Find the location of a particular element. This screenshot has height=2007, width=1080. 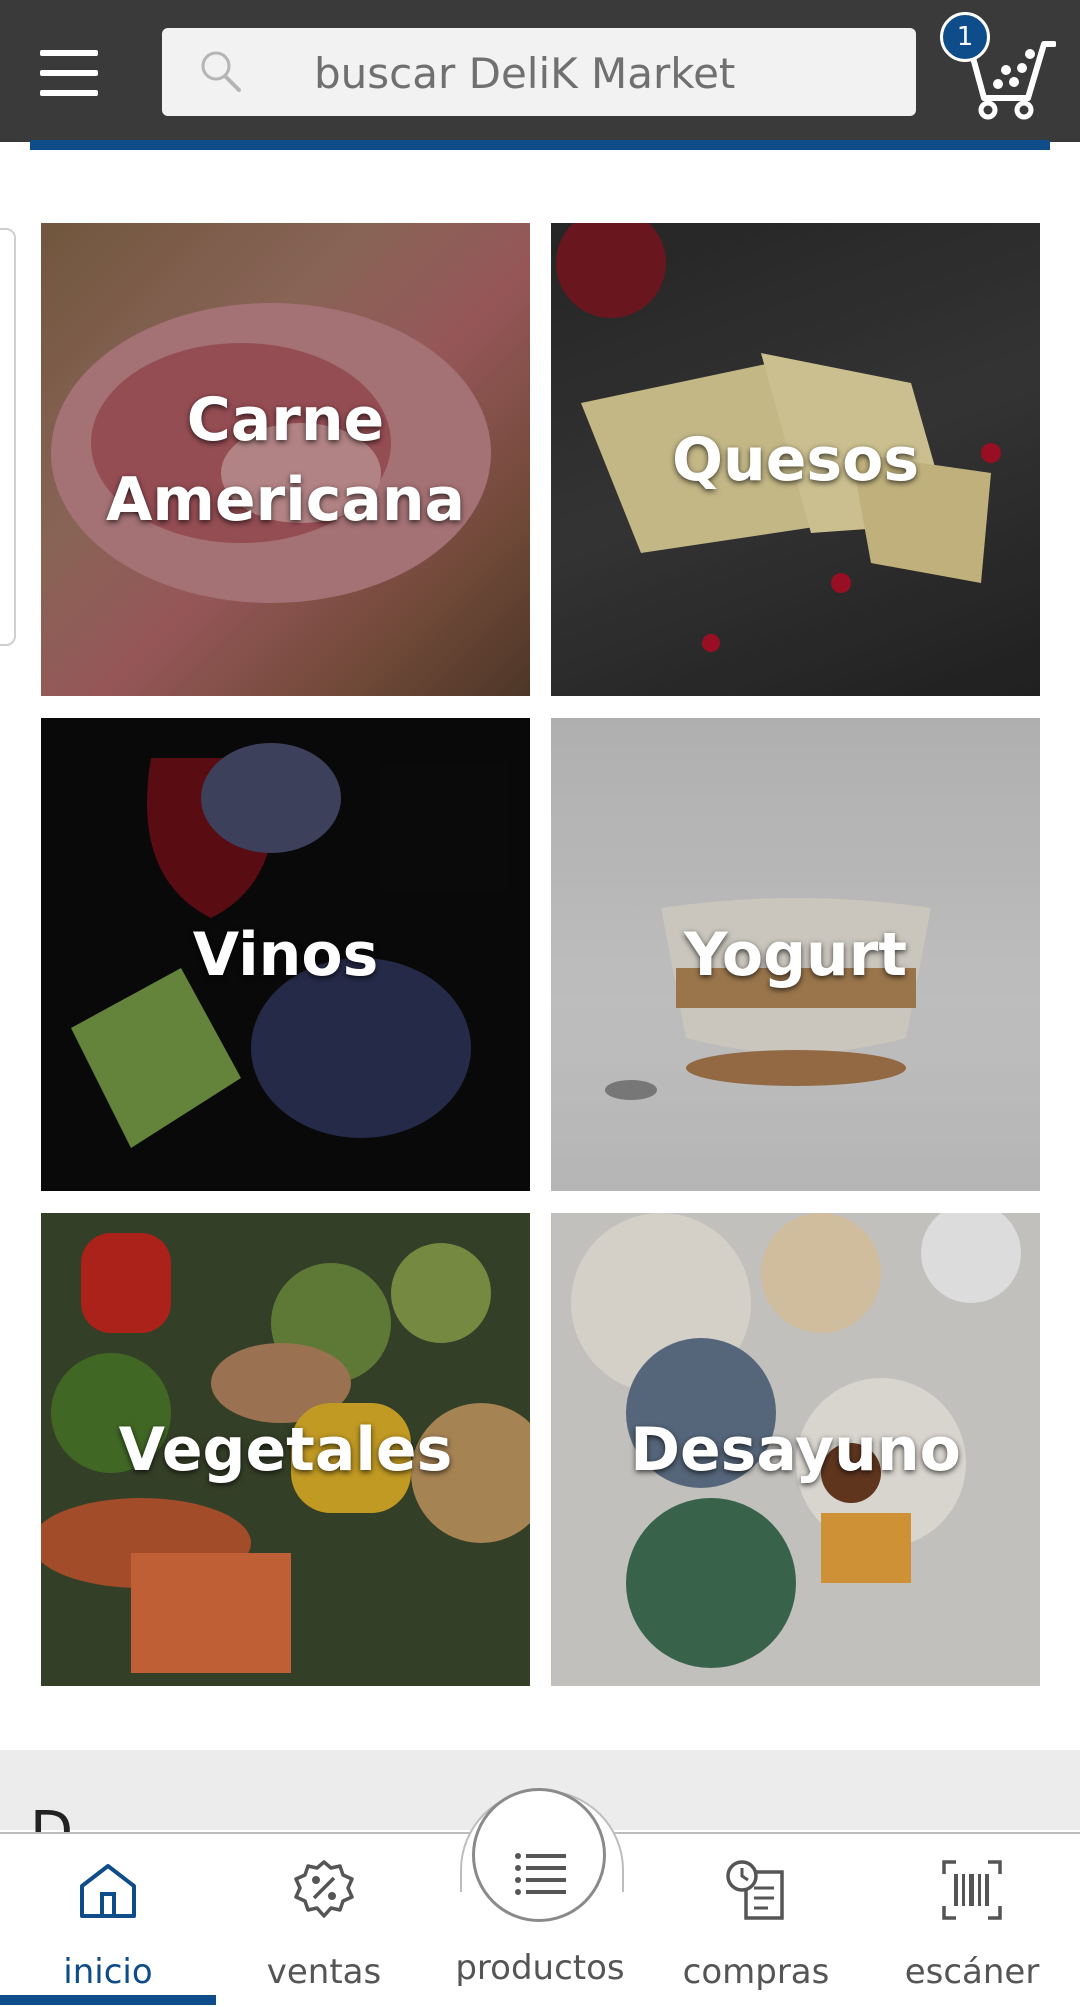

menu-button is located at coordinates (70, 74).